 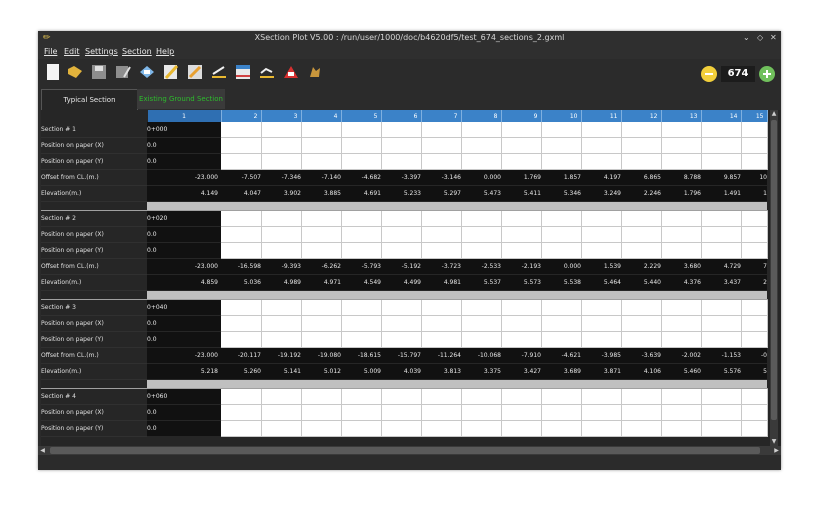 I want to click on elevation-cell: 3.813, so click(x=441, y=371).